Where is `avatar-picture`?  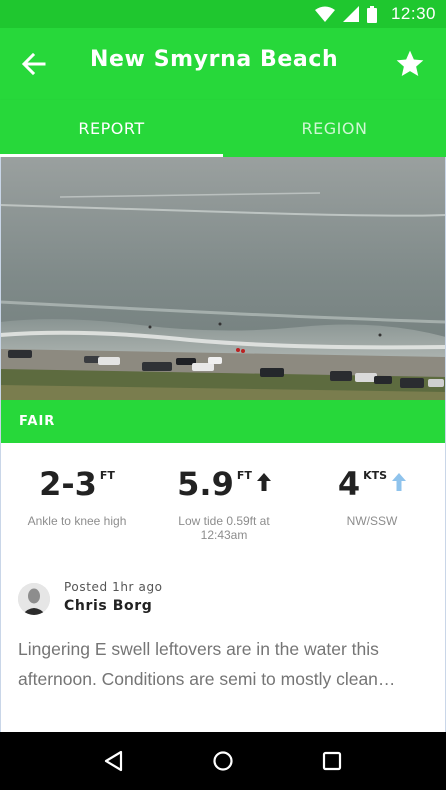 avatar-picture is located at coordinates (34, 599).